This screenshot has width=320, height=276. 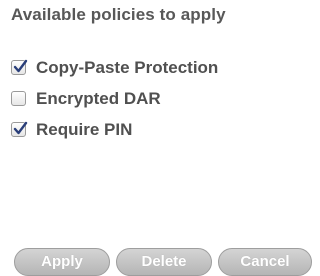 What do you see at coordinates (18, 98) in the screenshot?
I see `checkbox-encrypted-dar` at bounding box center [18, 98].